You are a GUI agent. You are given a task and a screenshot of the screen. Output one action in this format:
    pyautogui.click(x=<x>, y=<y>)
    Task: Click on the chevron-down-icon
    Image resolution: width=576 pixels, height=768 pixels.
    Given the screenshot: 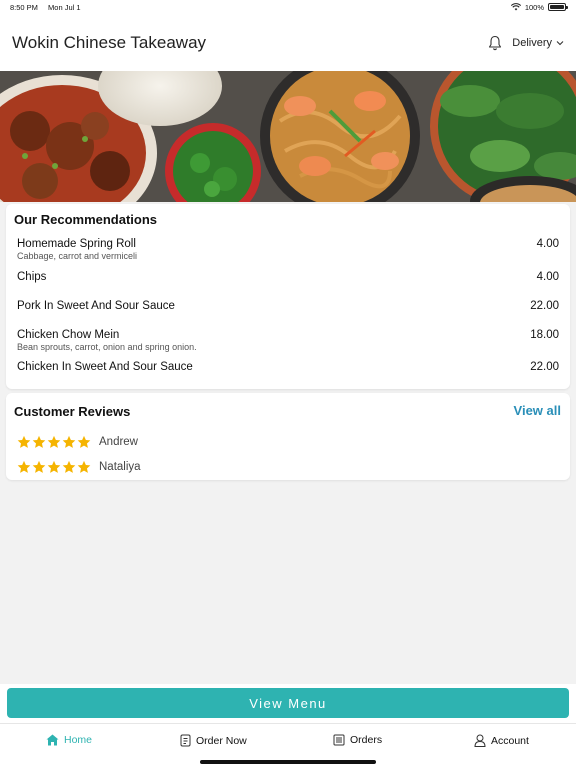 What is the action you would take?
    pyautogui.click(x=560, y=42)
    